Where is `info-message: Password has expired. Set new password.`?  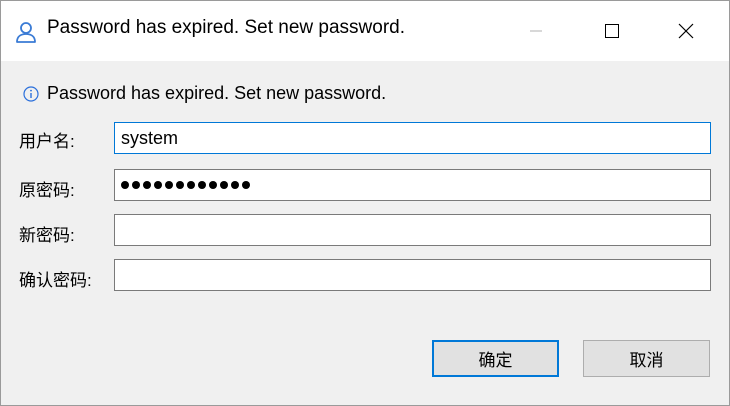 info-message: Password has expired. Set new password. is located at coordinates (204, 93).